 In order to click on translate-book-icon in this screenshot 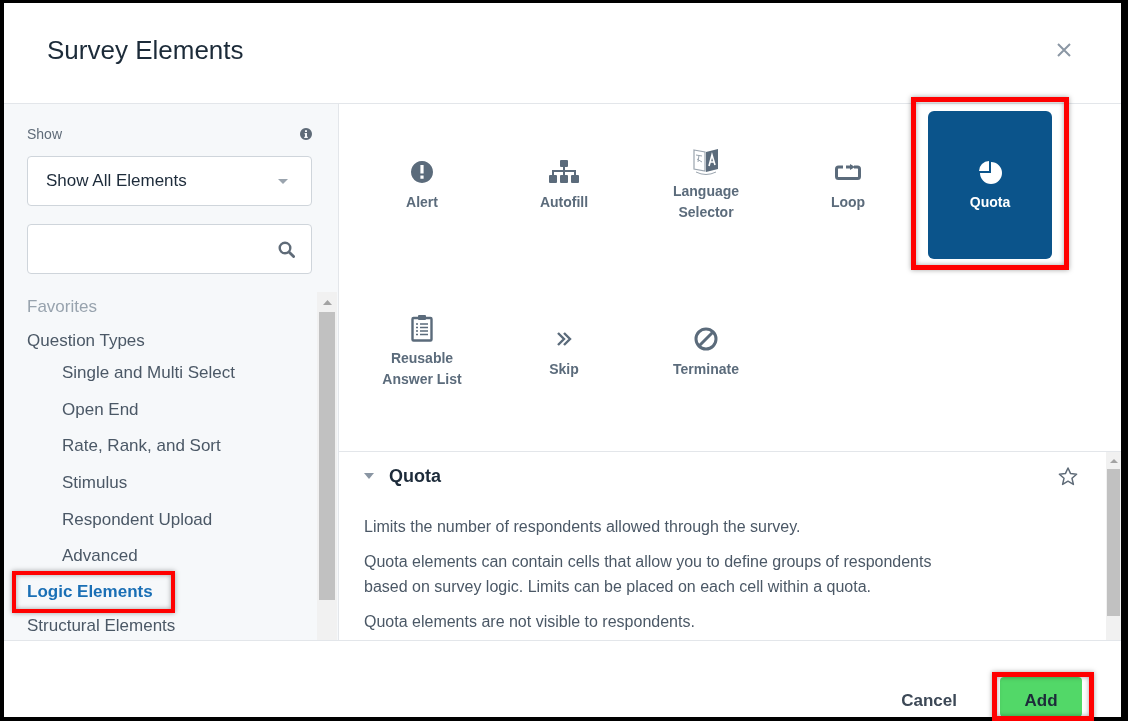, I will do `click(706, 161)`.